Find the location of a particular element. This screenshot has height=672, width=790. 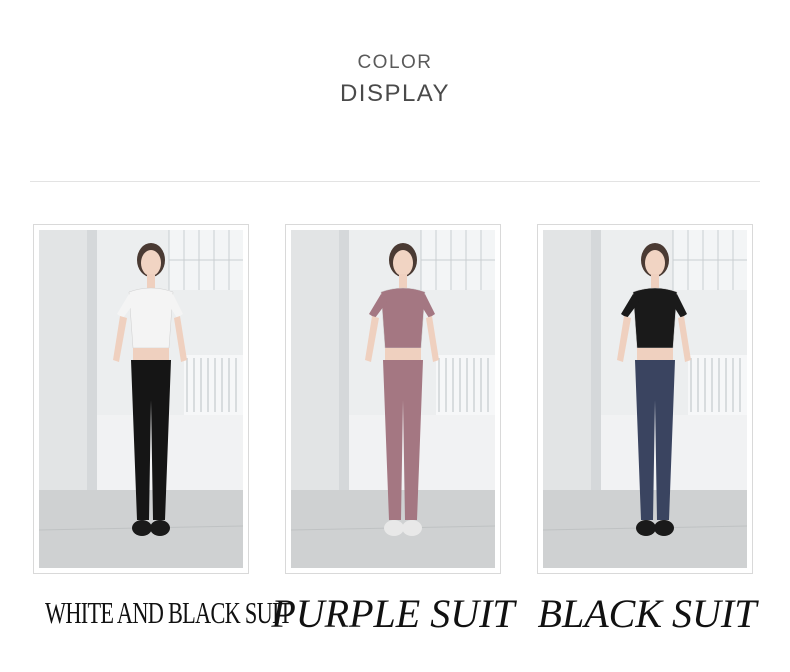

caption-black-suit: BLACK SUIT is located at coordinates (647, 613).